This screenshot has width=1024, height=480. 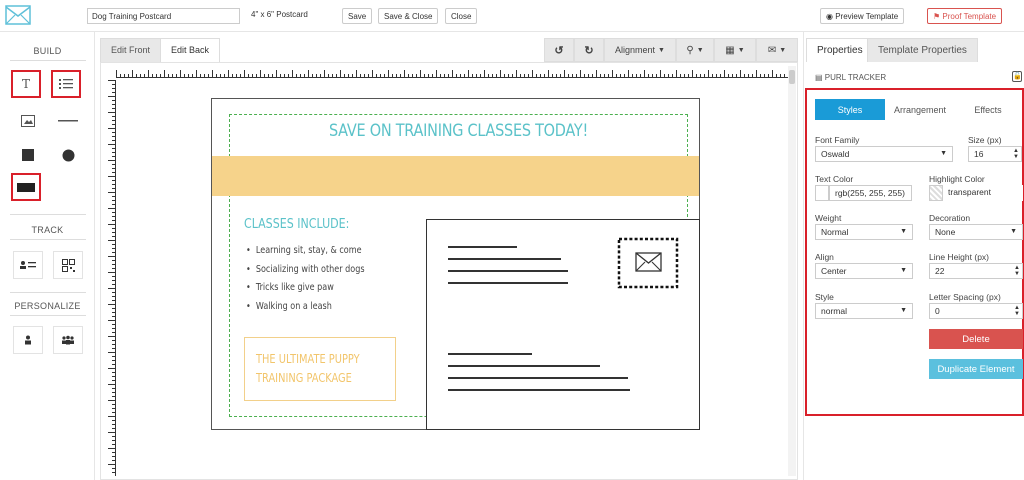 I want to click on decoration-value: None, so click(x=945, y=232).